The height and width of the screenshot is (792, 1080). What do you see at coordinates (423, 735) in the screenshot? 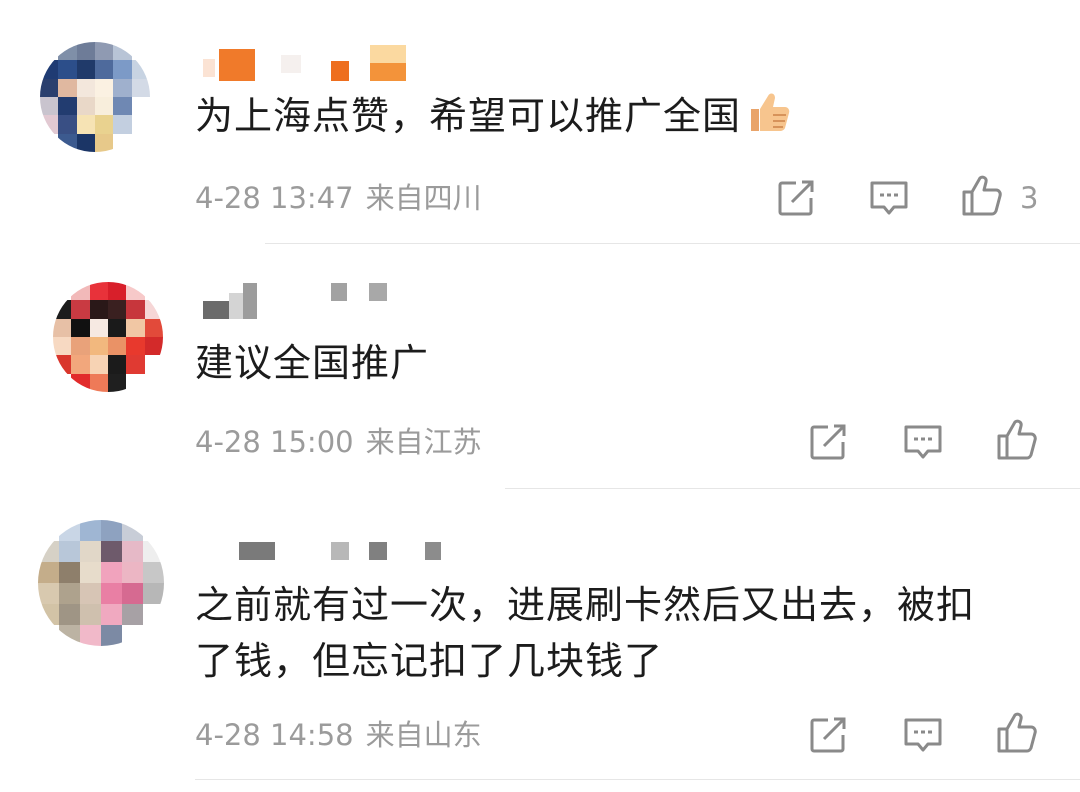
I see `comment-location: 来自山东` at bounding box center [423, 735].